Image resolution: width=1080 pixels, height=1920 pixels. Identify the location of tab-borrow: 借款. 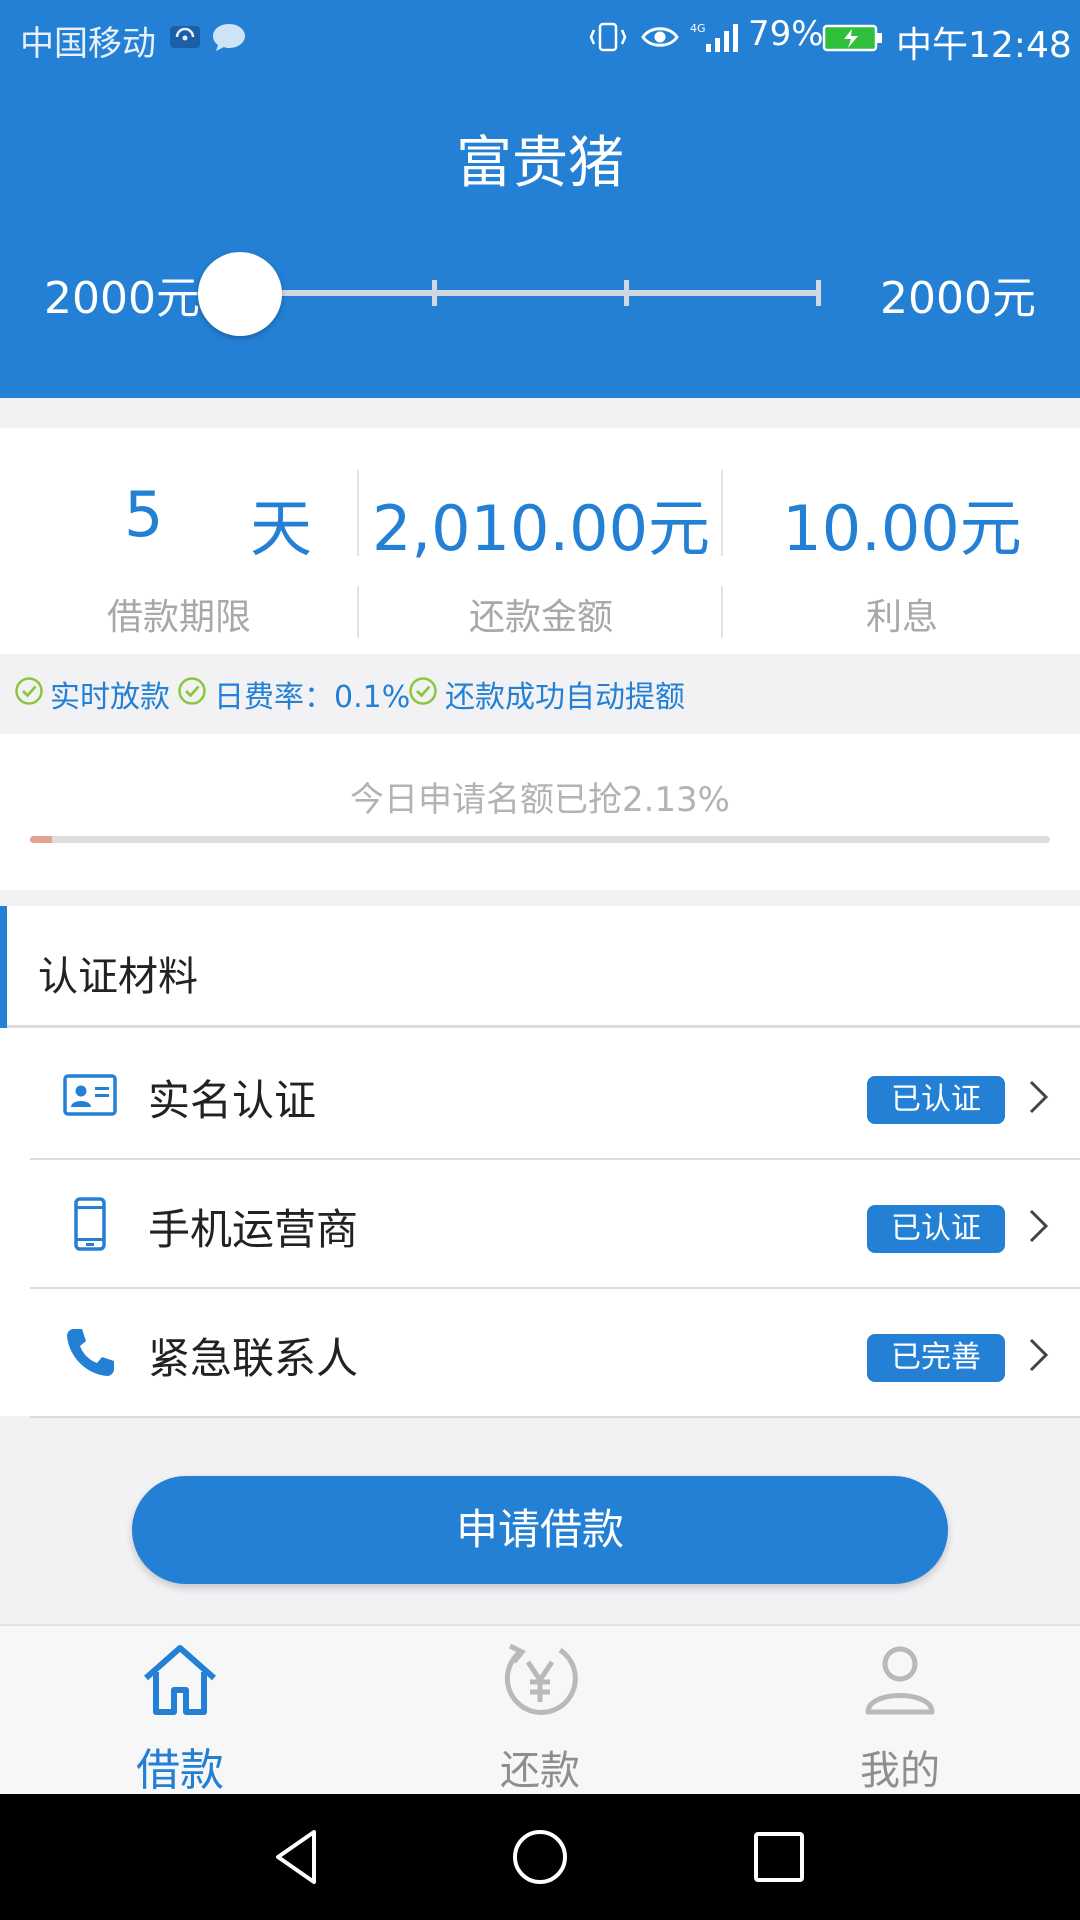
(180, 1711).